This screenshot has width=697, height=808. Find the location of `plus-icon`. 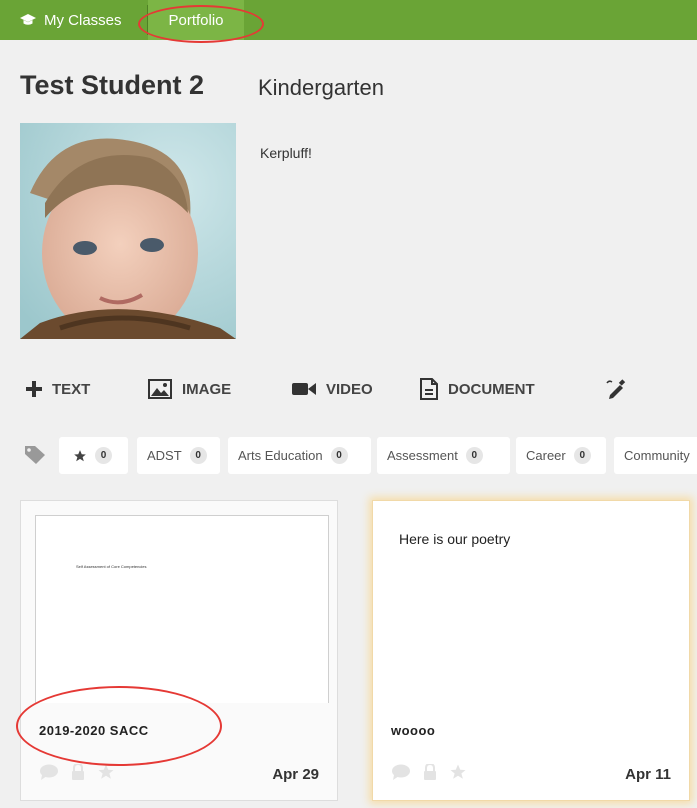

plus-icon is located at coordinates (34, 389).